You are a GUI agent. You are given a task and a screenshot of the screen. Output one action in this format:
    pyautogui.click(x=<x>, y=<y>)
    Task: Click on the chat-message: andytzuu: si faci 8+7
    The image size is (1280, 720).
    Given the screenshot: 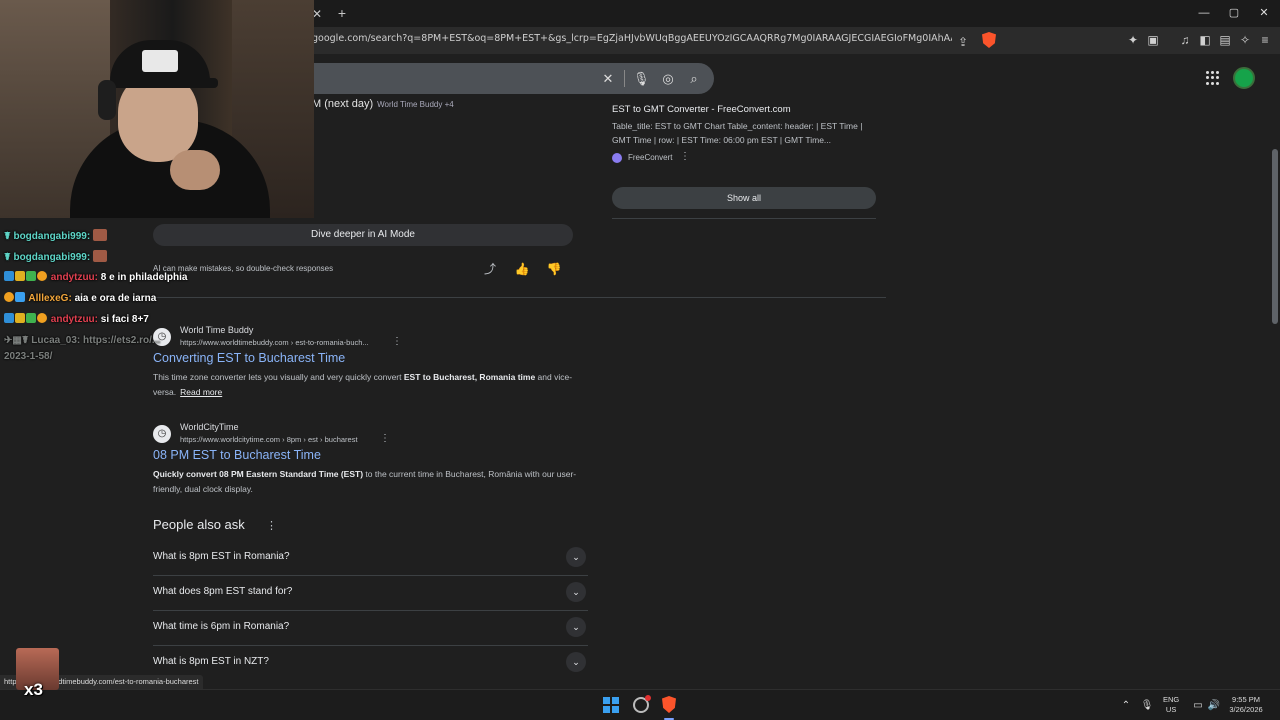 What is the action you would take?
    pyautogui.click(x=76, y=319)
    